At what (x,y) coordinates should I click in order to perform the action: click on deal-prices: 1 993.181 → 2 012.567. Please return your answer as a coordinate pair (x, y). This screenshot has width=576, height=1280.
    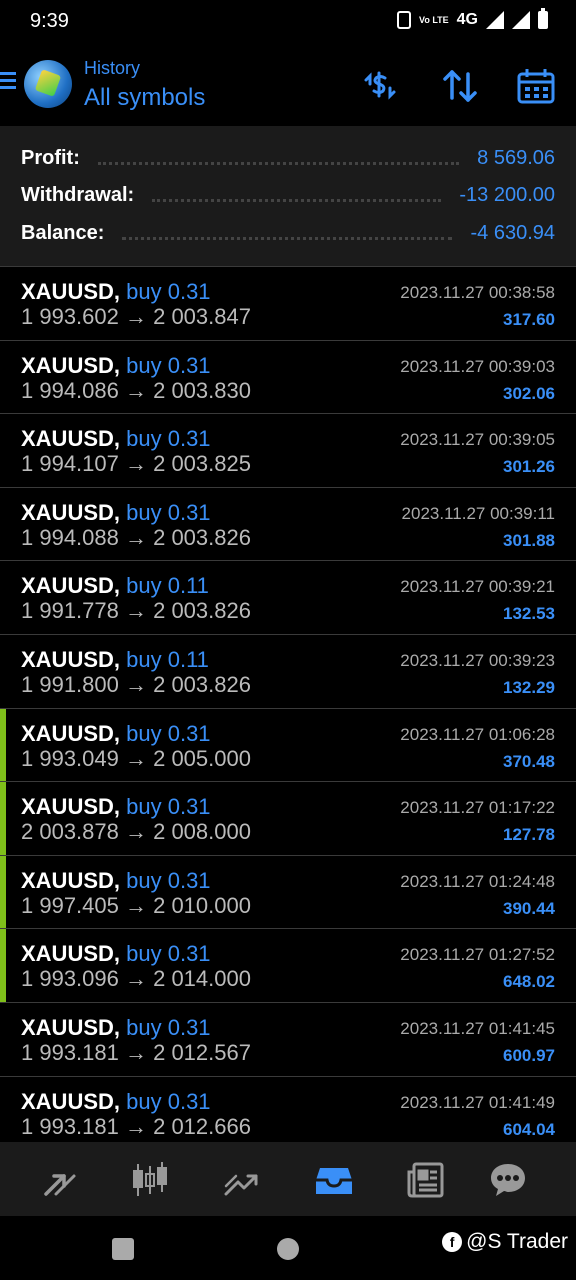
    Looking at the image, I should click on (136, 1052).